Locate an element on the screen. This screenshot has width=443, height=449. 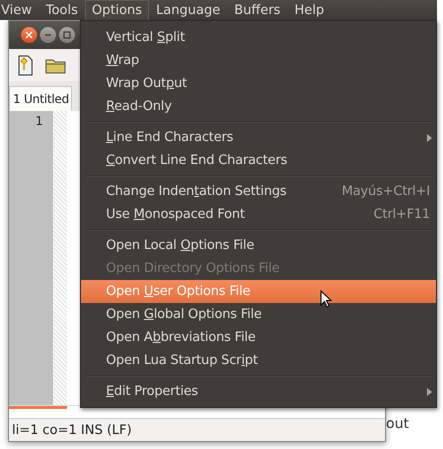
minimize-button is located at coordinates (48, 35).